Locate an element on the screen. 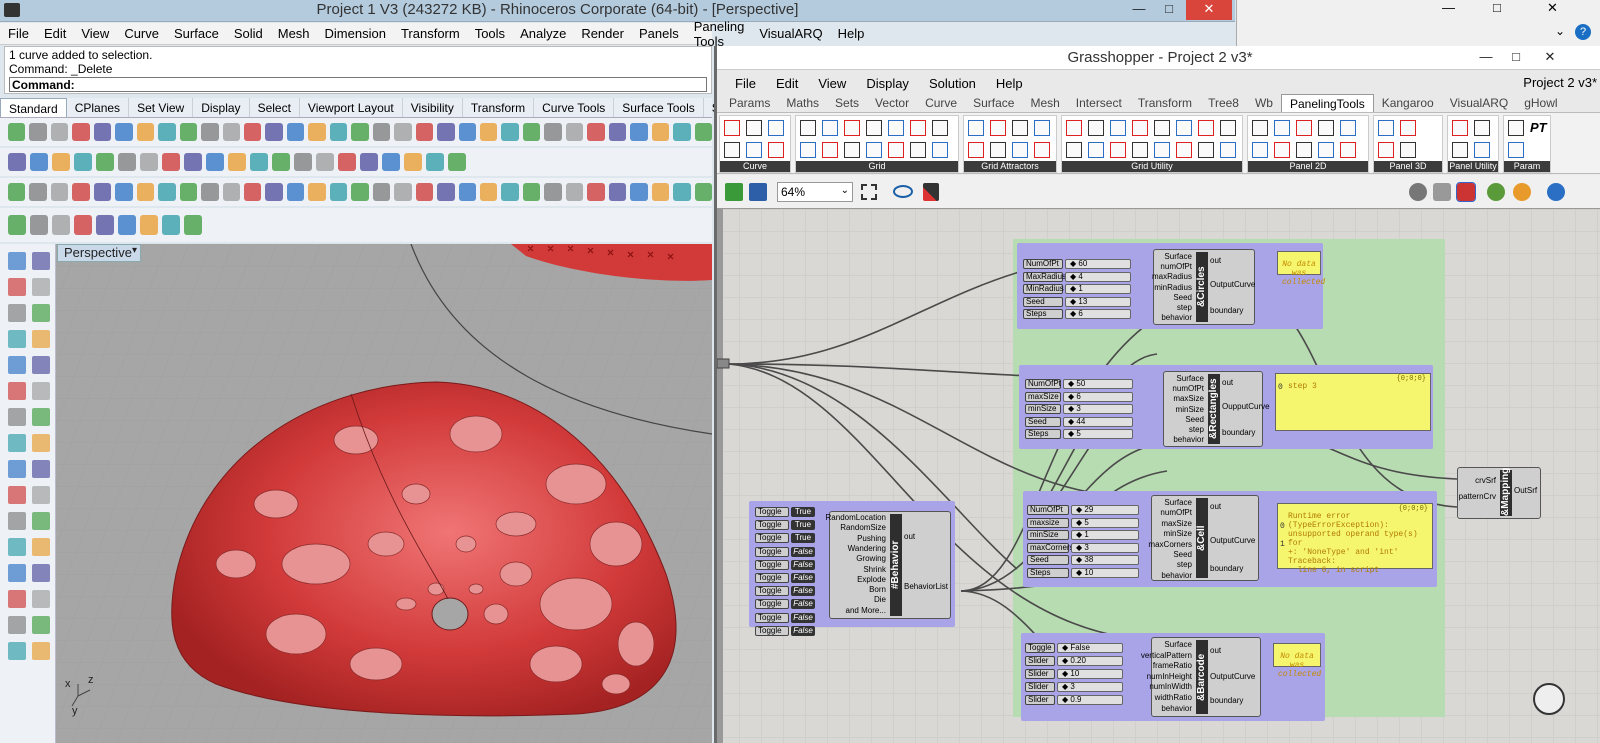 This screenshot has height=743, width=1600. gh-menu-edit: Edit is located at coordinates (787, 83).